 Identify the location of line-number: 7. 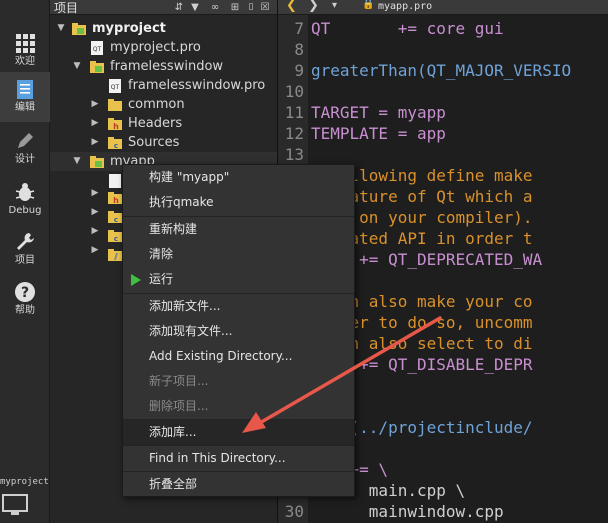
(299, 28).